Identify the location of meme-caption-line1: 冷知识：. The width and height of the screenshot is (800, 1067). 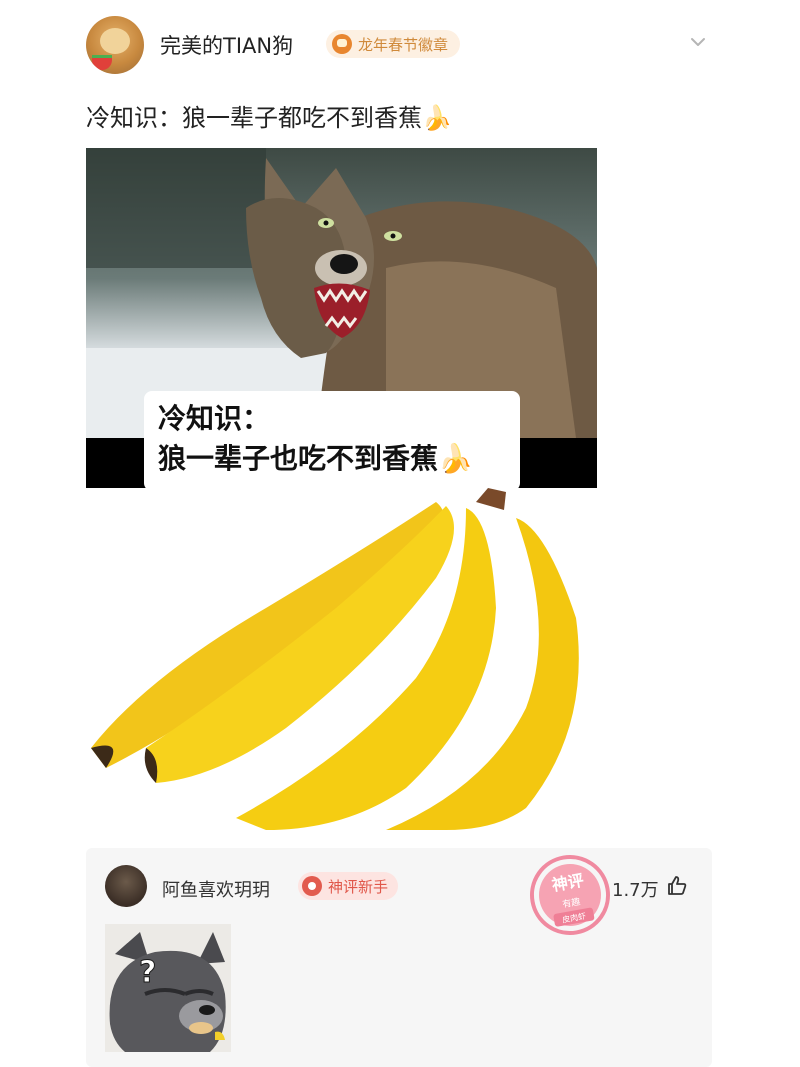
(214, 418).